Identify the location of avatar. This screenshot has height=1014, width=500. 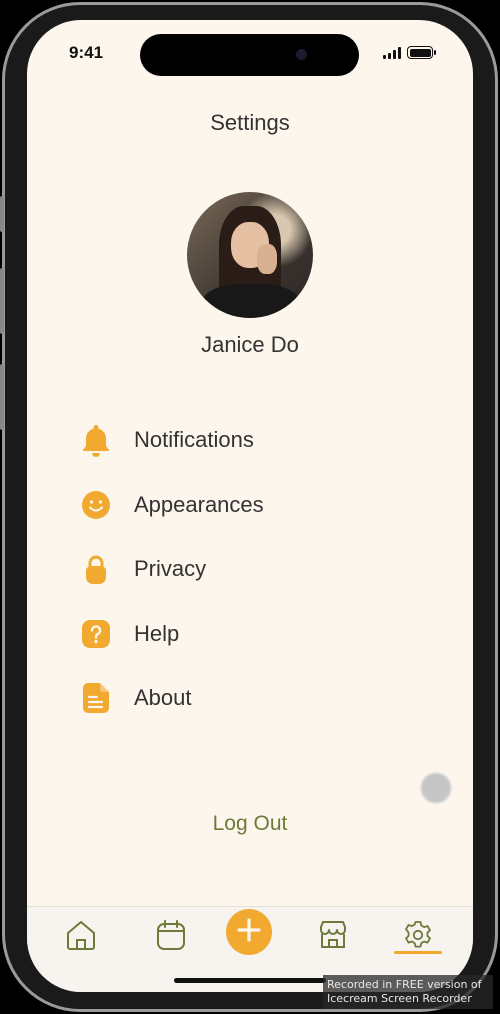
(250, 255).